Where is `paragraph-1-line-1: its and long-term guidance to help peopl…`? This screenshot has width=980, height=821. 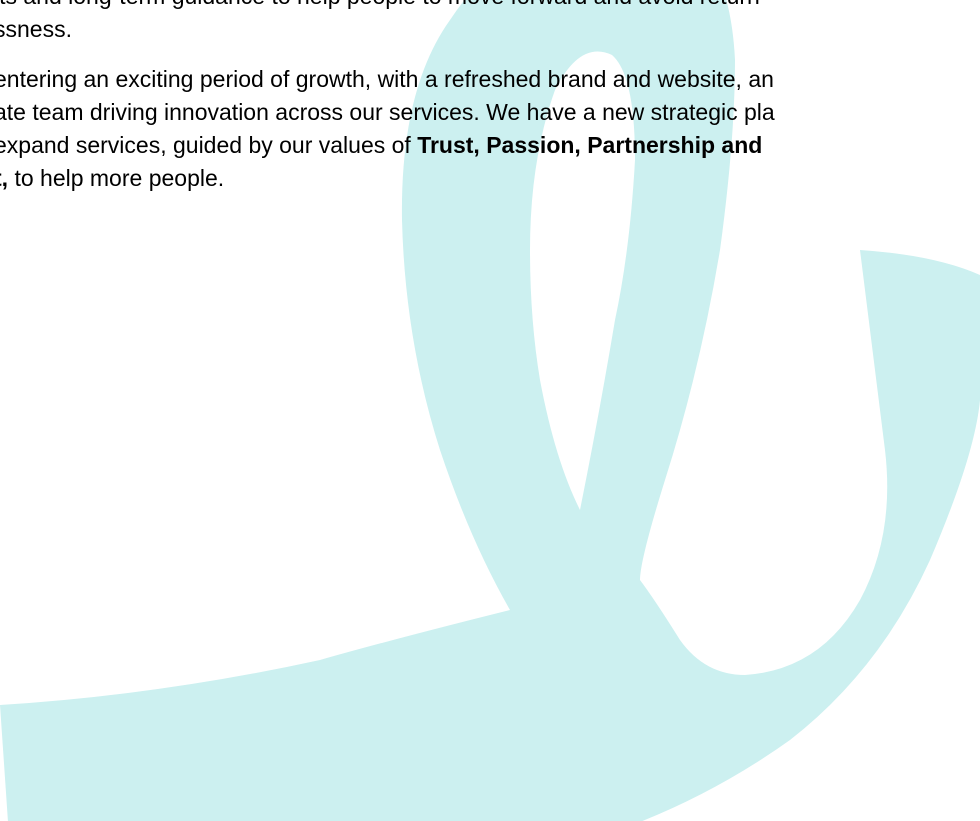 paragraph-1-line-1: its and long-term guidance to help peopl… is located at coordinates (490, 6).